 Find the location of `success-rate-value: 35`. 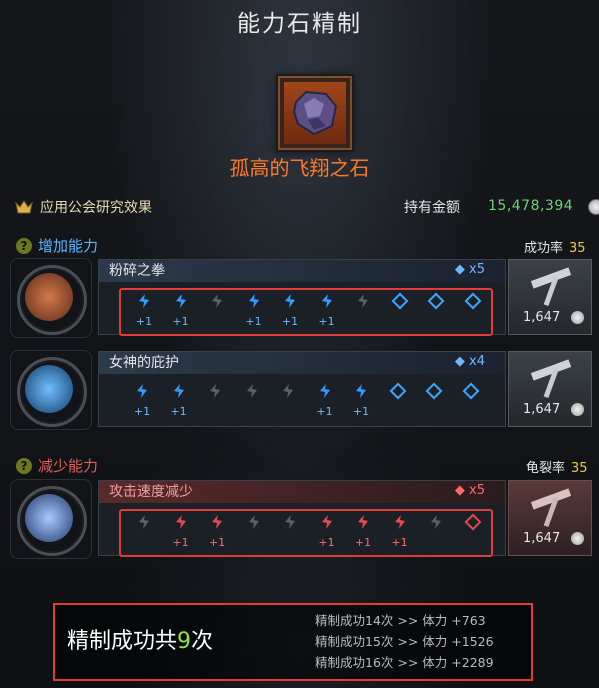

success-rate-value: 35 is located at coordinates (577, 248).